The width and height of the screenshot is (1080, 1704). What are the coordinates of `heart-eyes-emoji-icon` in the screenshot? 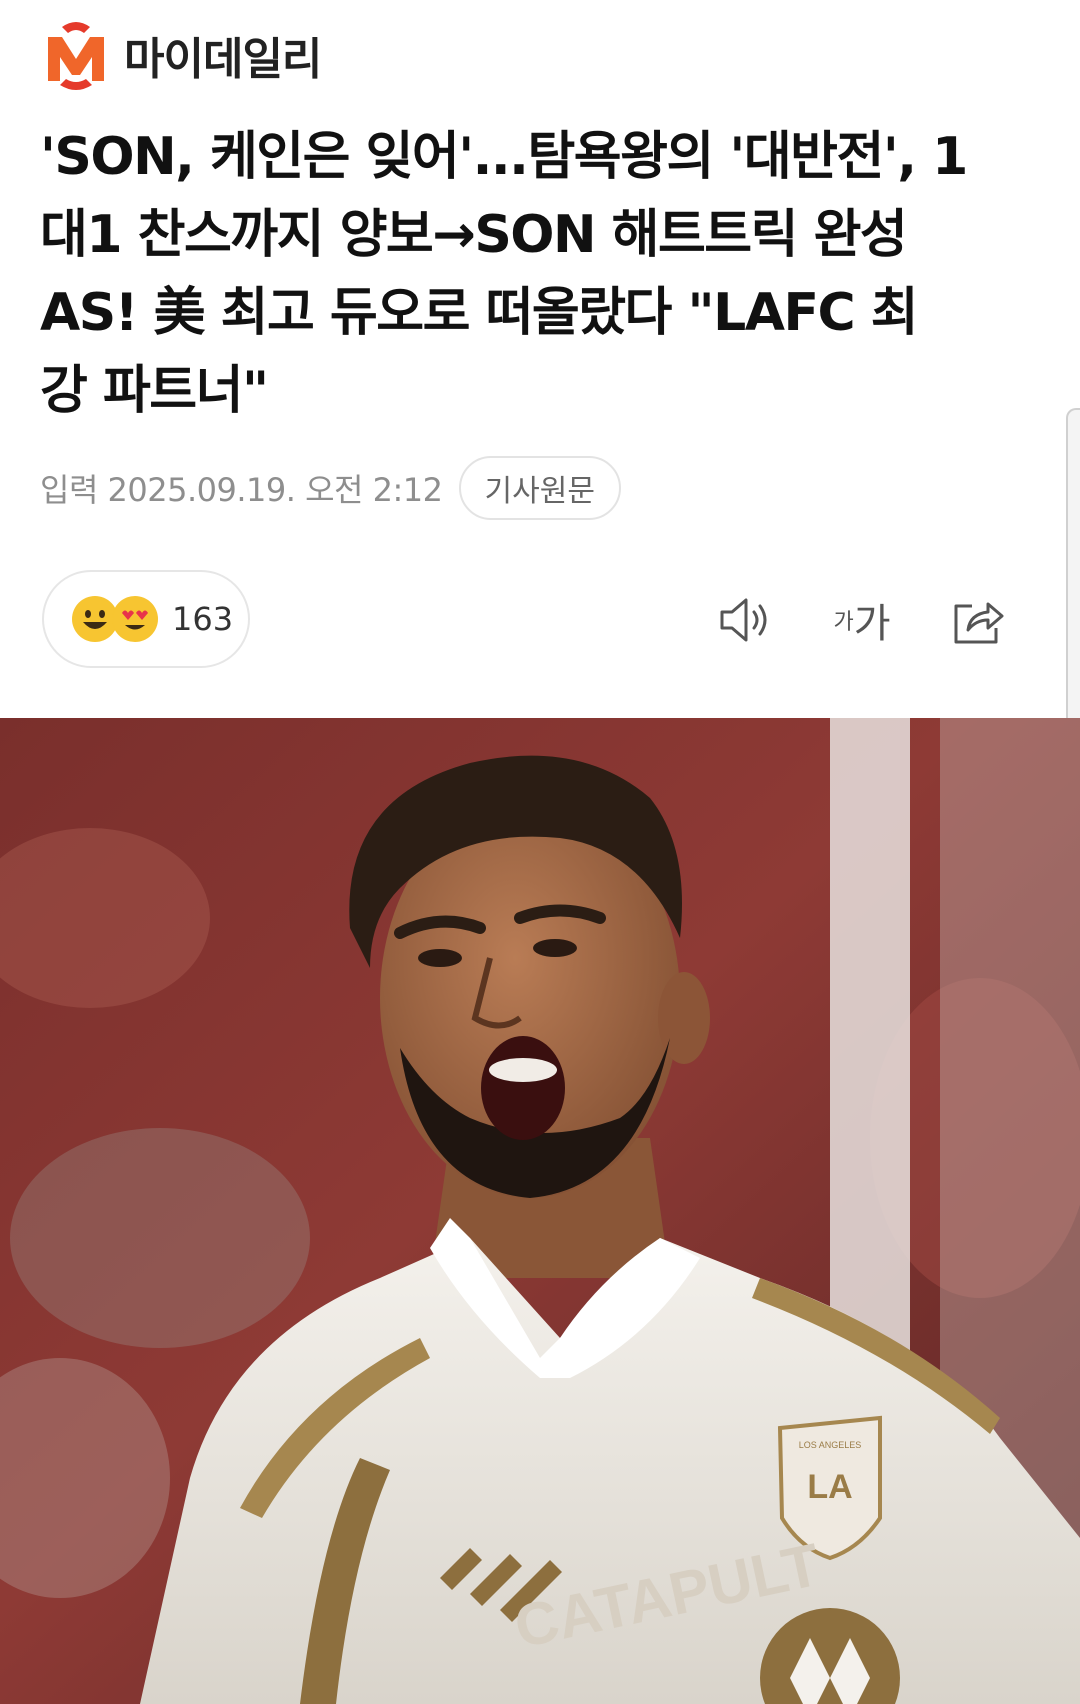 It's located at (135, 619).